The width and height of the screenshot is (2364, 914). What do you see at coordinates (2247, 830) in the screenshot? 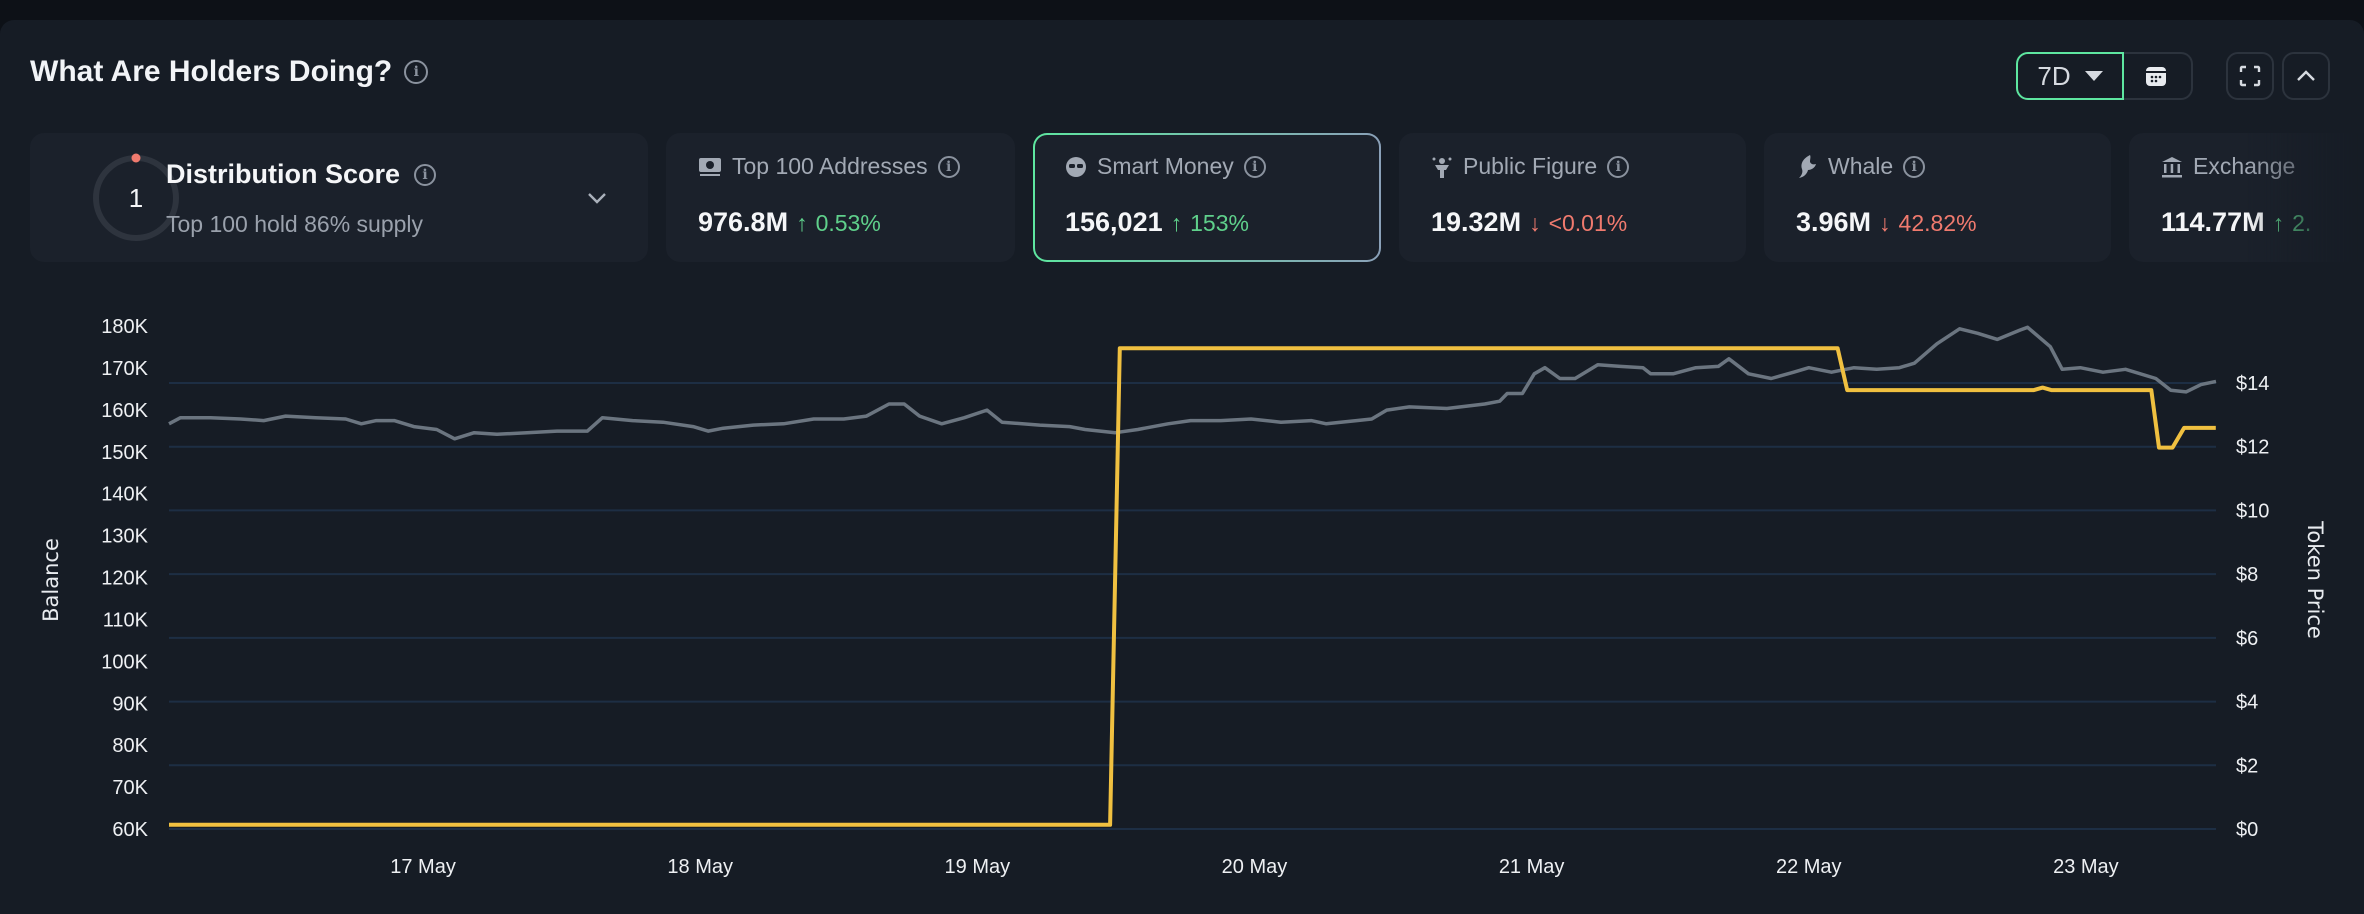
I see `right-tick-label: $0` at bounding box center [2247, 830].